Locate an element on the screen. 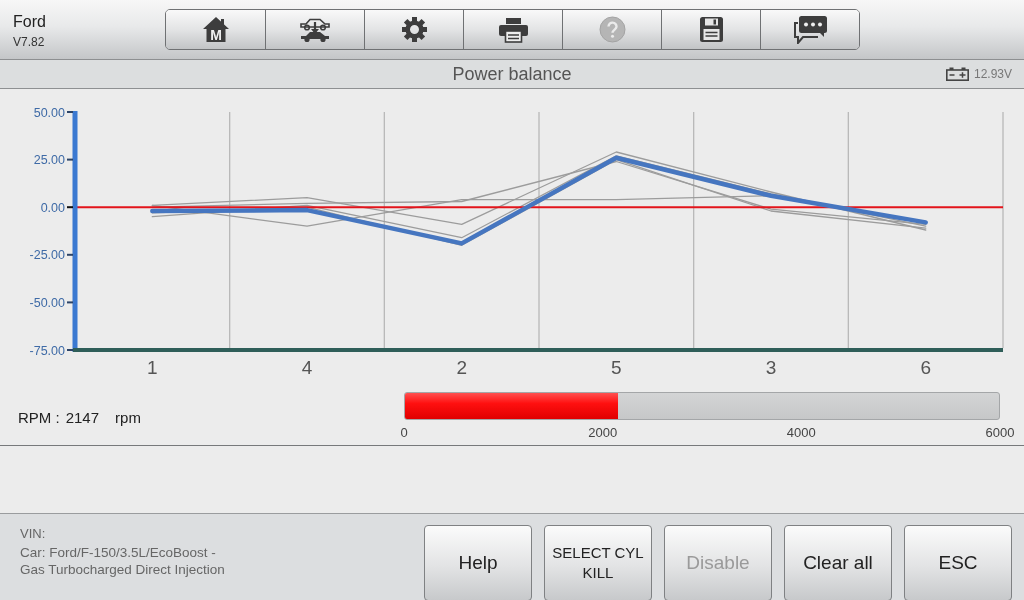 The height and width of the screenshot is (600, 1024). gauge-scale-label: 6000 is located at coordinates (1000, 432).